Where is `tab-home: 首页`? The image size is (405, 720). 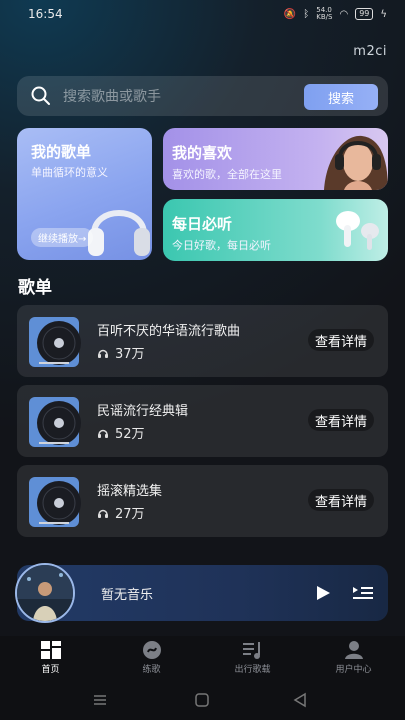
tab-home: 首页 is located at coordinates (50, 658).